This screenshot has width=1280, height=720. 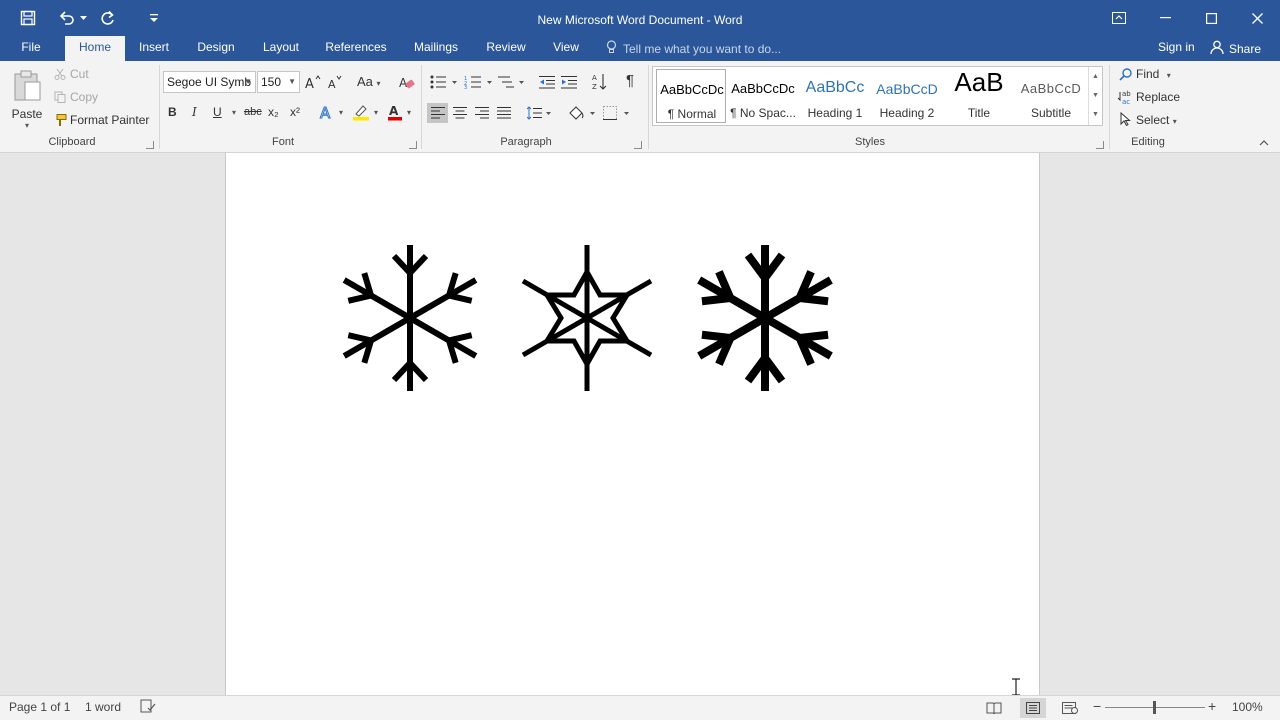 What do you see at coordinates (341, 112) in the screenshot?
I see `text-effects-dropdown-icon: ▾` at bounding box center [341, 112].